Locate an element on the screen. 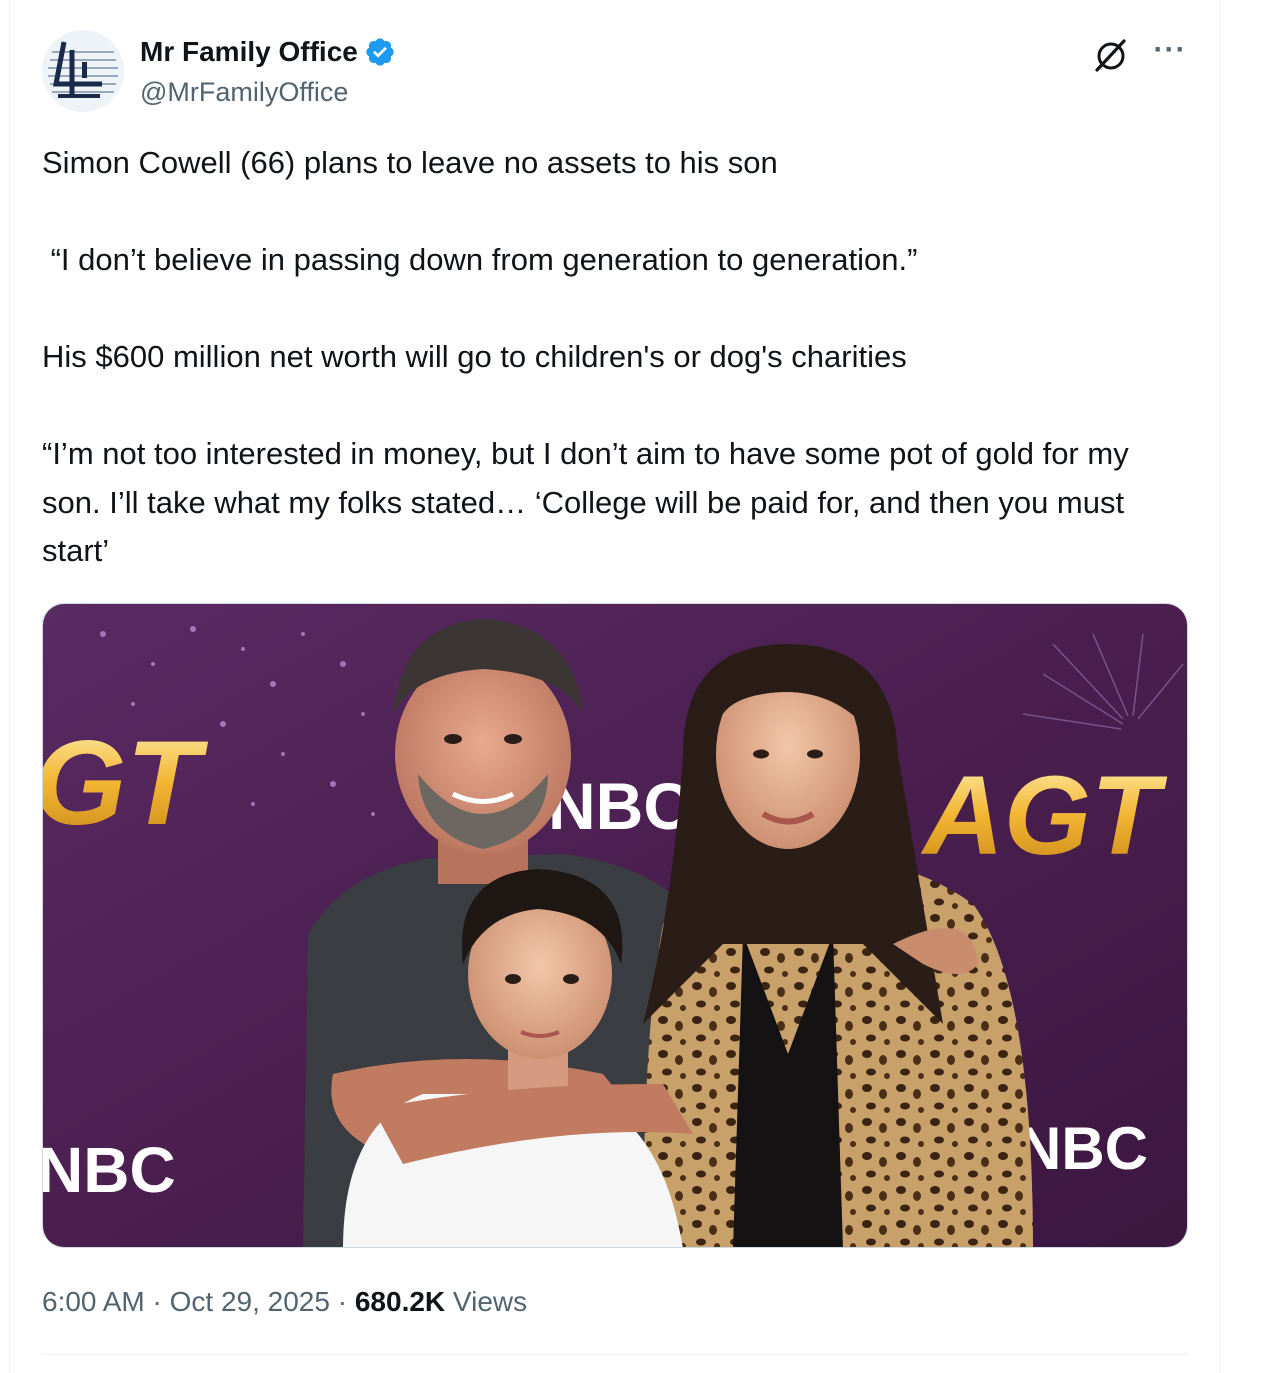 The image size is (1265, 1373). grok-icon is located at coordinates (1111, 56).